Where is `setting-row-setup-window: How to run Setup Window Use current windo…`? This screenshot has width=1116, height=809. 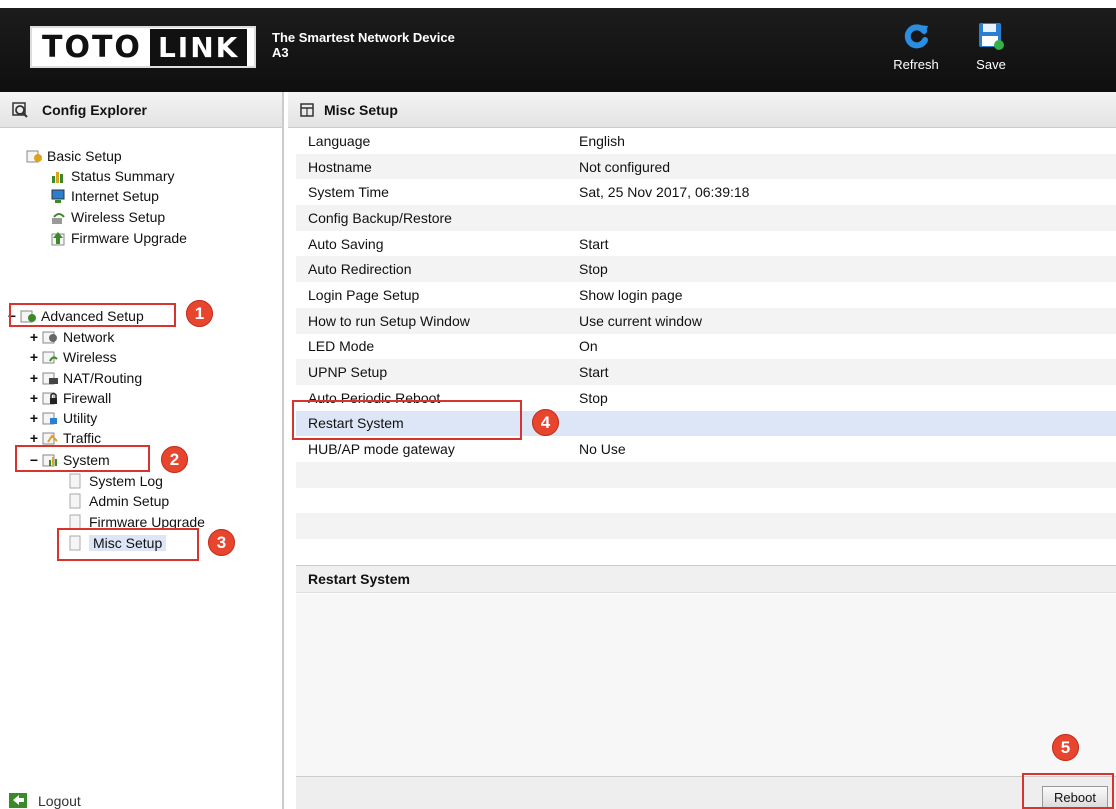 setting-row-setup-window: How to run Setup Window Use current windo… is located at coordinates (706, 320).